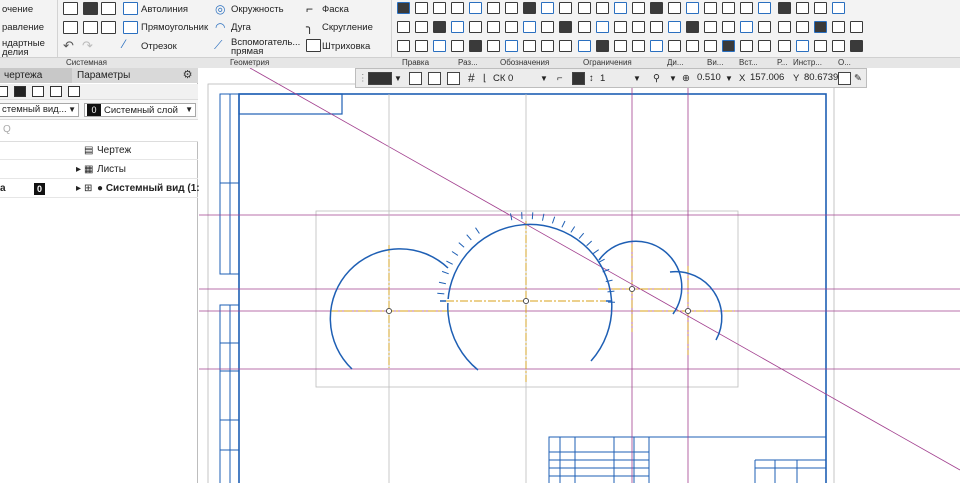 The width and height of the screenshot is (960, 483). I want to click on section-edit: Правка, so click(415, 63).